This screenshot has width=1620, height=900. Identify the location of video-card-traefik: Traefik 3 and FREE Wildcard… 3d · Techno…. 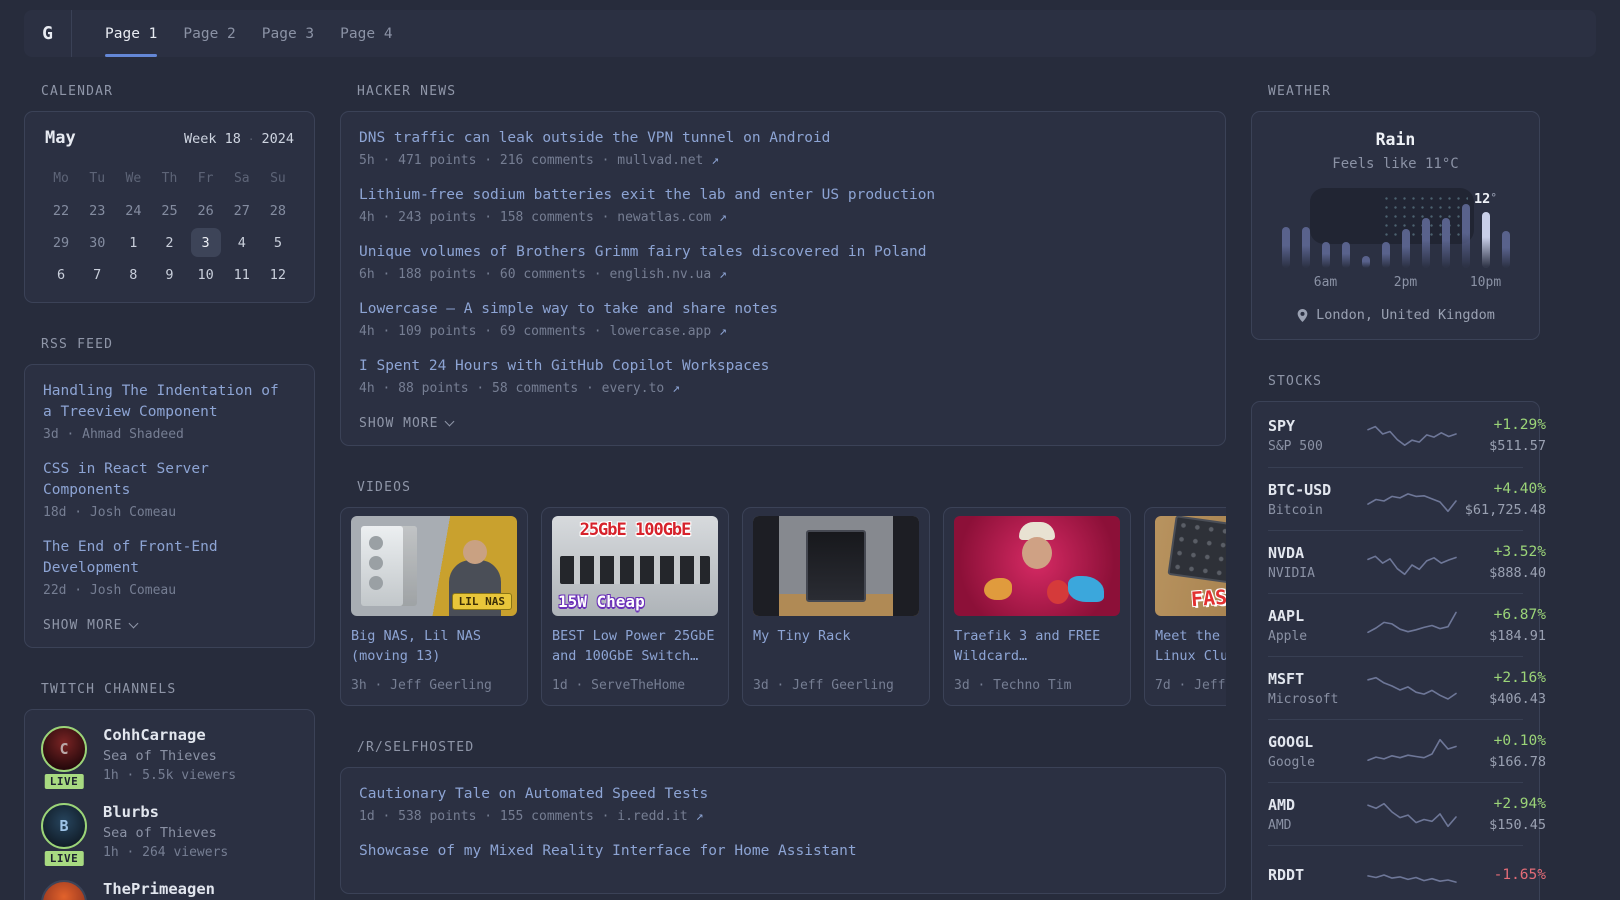
(1037, 607).